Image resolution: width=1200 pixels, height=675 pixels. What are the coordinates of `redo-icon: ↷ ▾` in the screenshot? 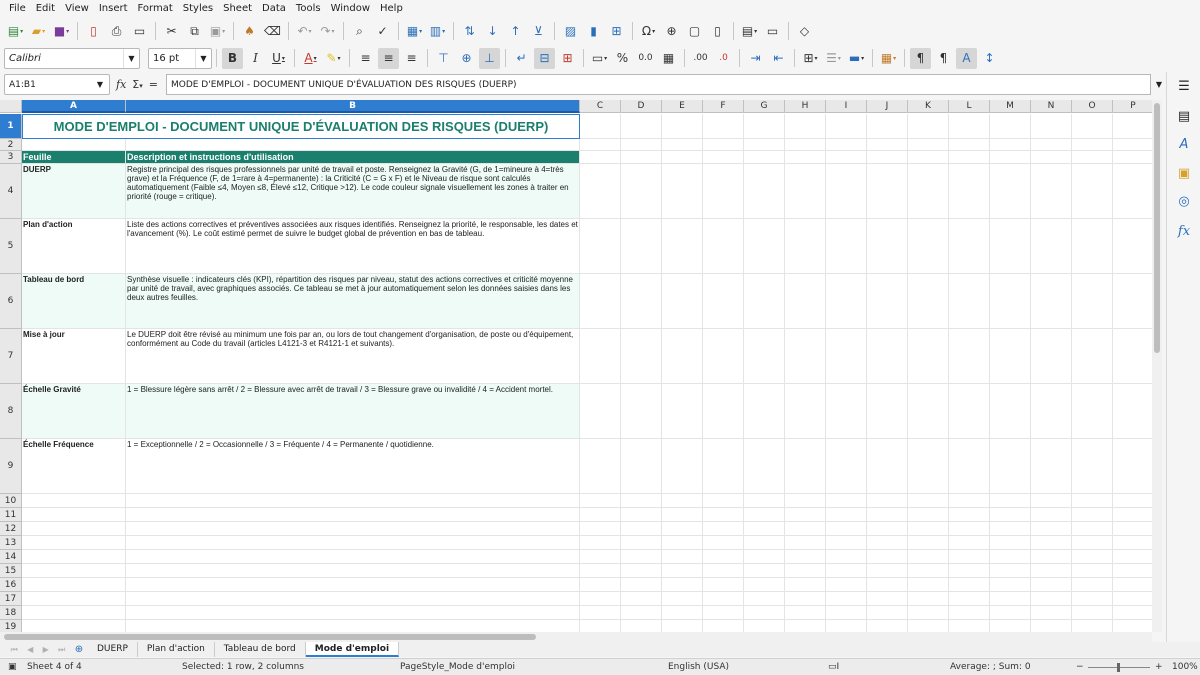 It's located at (327, 31).